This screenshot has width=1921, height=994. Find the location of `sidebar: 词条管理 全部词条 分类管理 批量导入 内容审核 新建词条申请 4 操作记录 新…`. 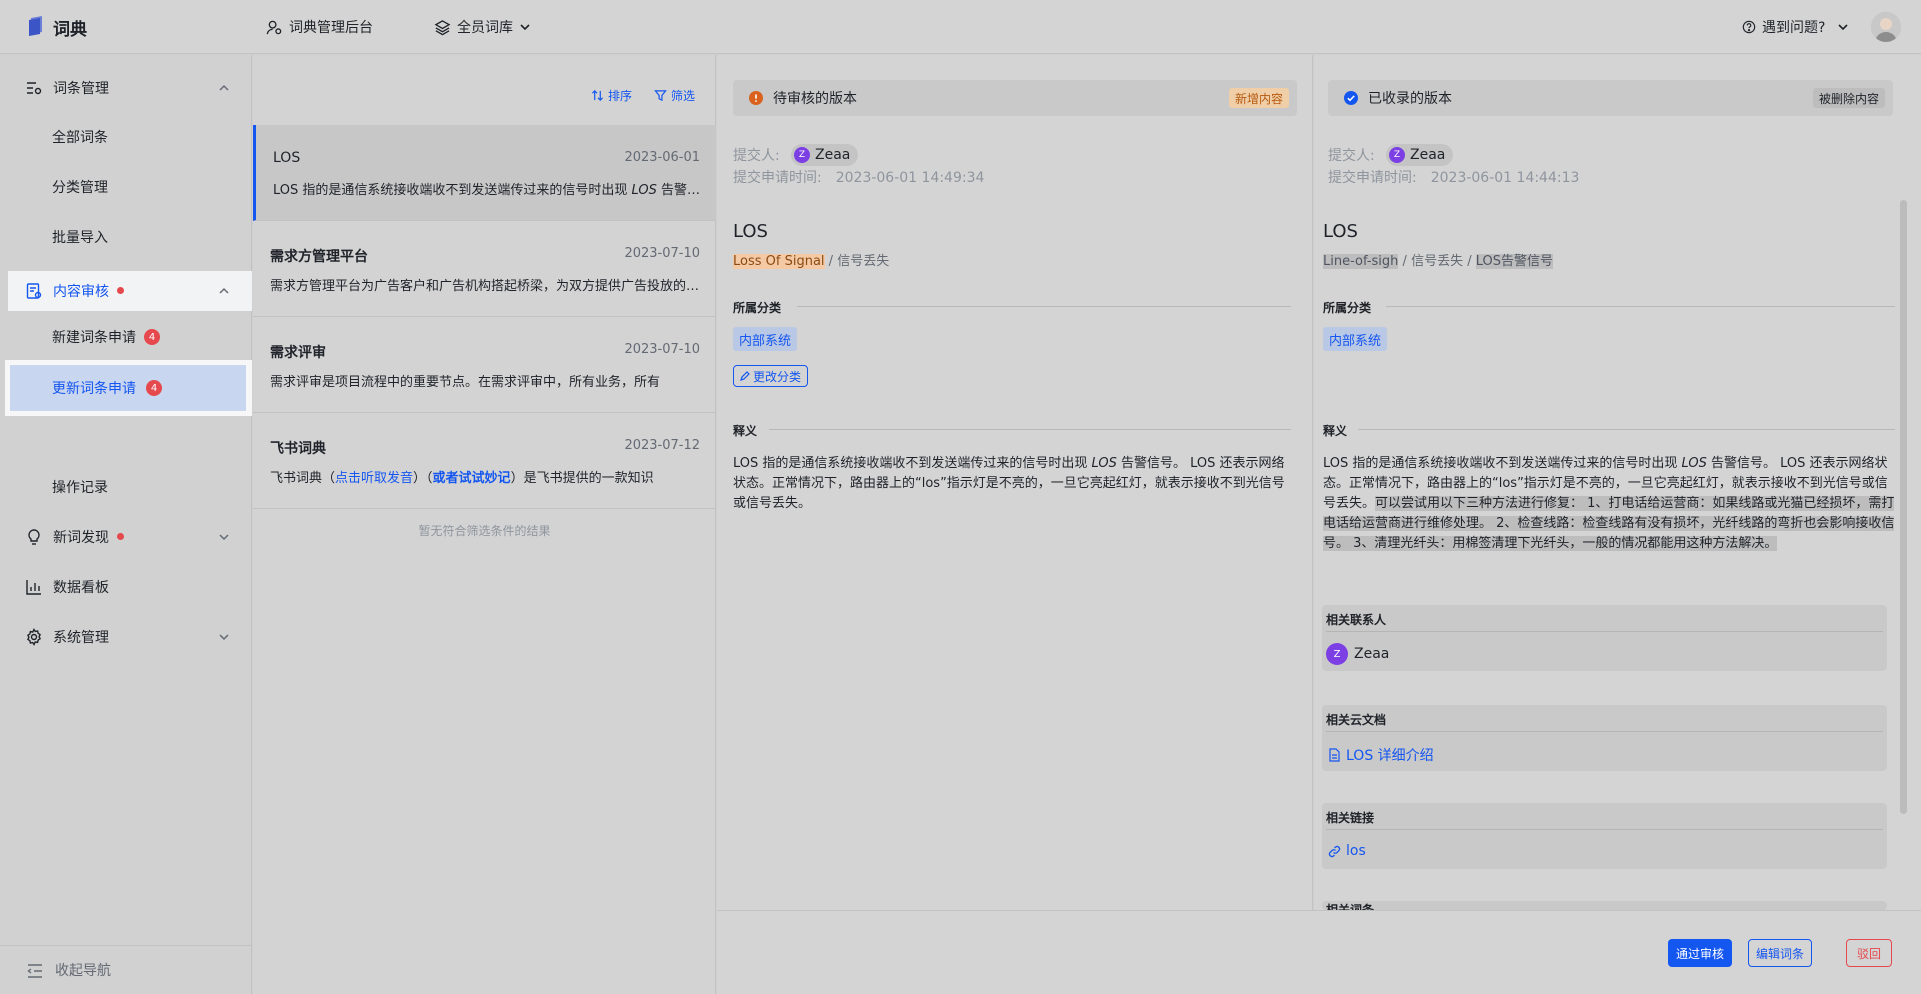

sidebar: 词条管理 全部词条 分类管理 批量导入 内容审核 新建词条申请 4 操作记录 新… is located at coordinates (126, 524).